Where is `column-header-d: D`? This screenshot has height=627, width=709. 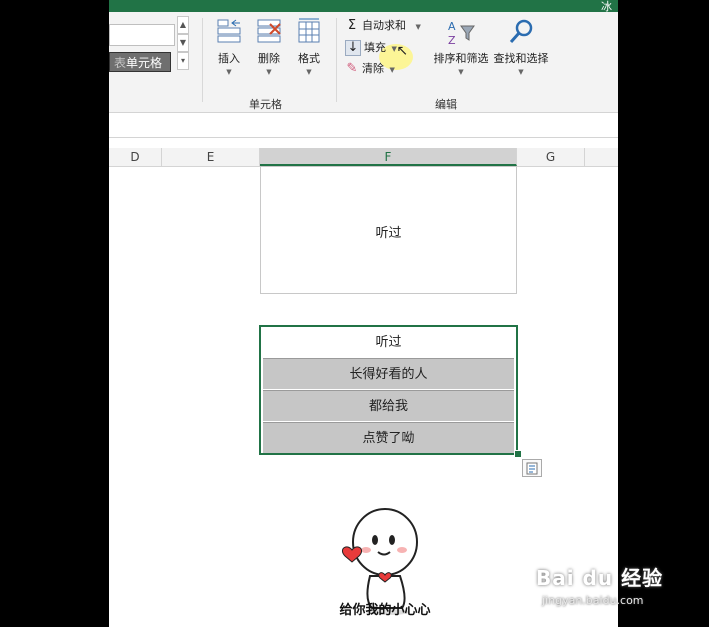
column-header-d: D is located at coordinates (135, 157).